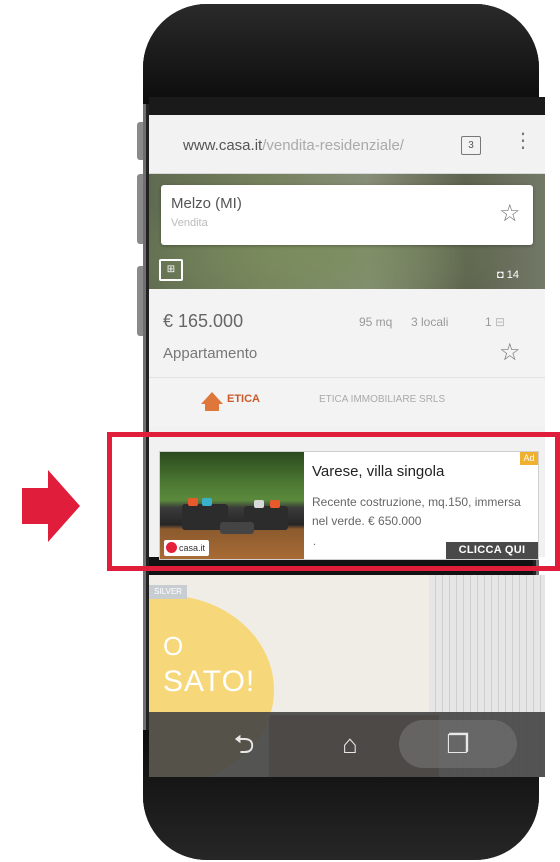  Describe the element at coordinates (333, 501) in the screenshot. I see `ad-highlight-frame` at that location.